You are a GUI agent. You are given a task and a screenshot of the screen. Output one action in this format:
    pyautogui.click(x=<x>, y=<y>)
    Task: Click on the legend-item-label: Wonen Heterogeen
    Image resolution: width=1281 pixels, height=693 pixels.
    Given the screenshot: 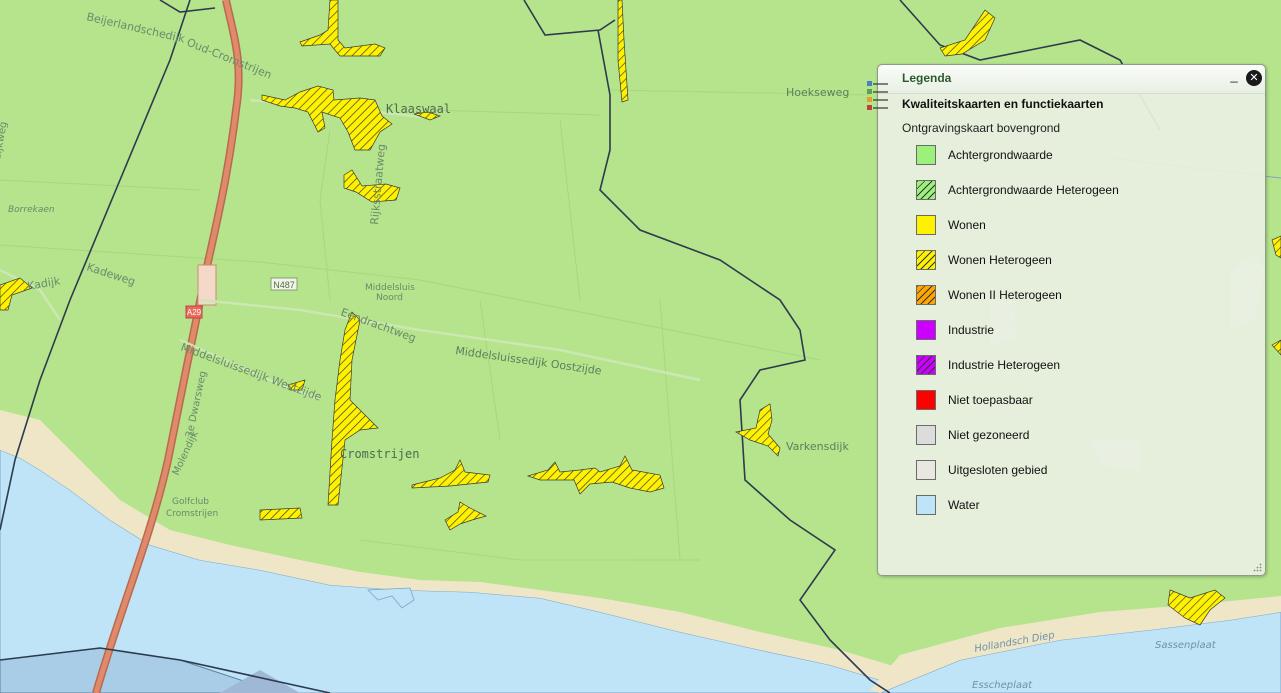 What is the action you would take?
    pyautogui.click(x=1000, y=260)
    